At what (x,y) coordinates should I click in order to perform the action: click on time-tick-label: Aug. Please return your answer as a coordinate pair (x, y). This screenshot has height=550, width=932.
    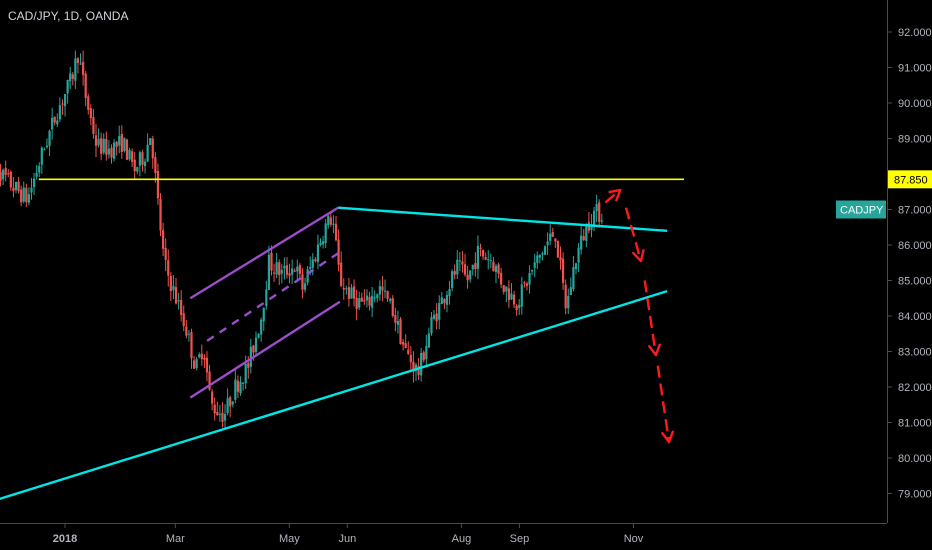
    Looking at the image, I should click on (462, 539).